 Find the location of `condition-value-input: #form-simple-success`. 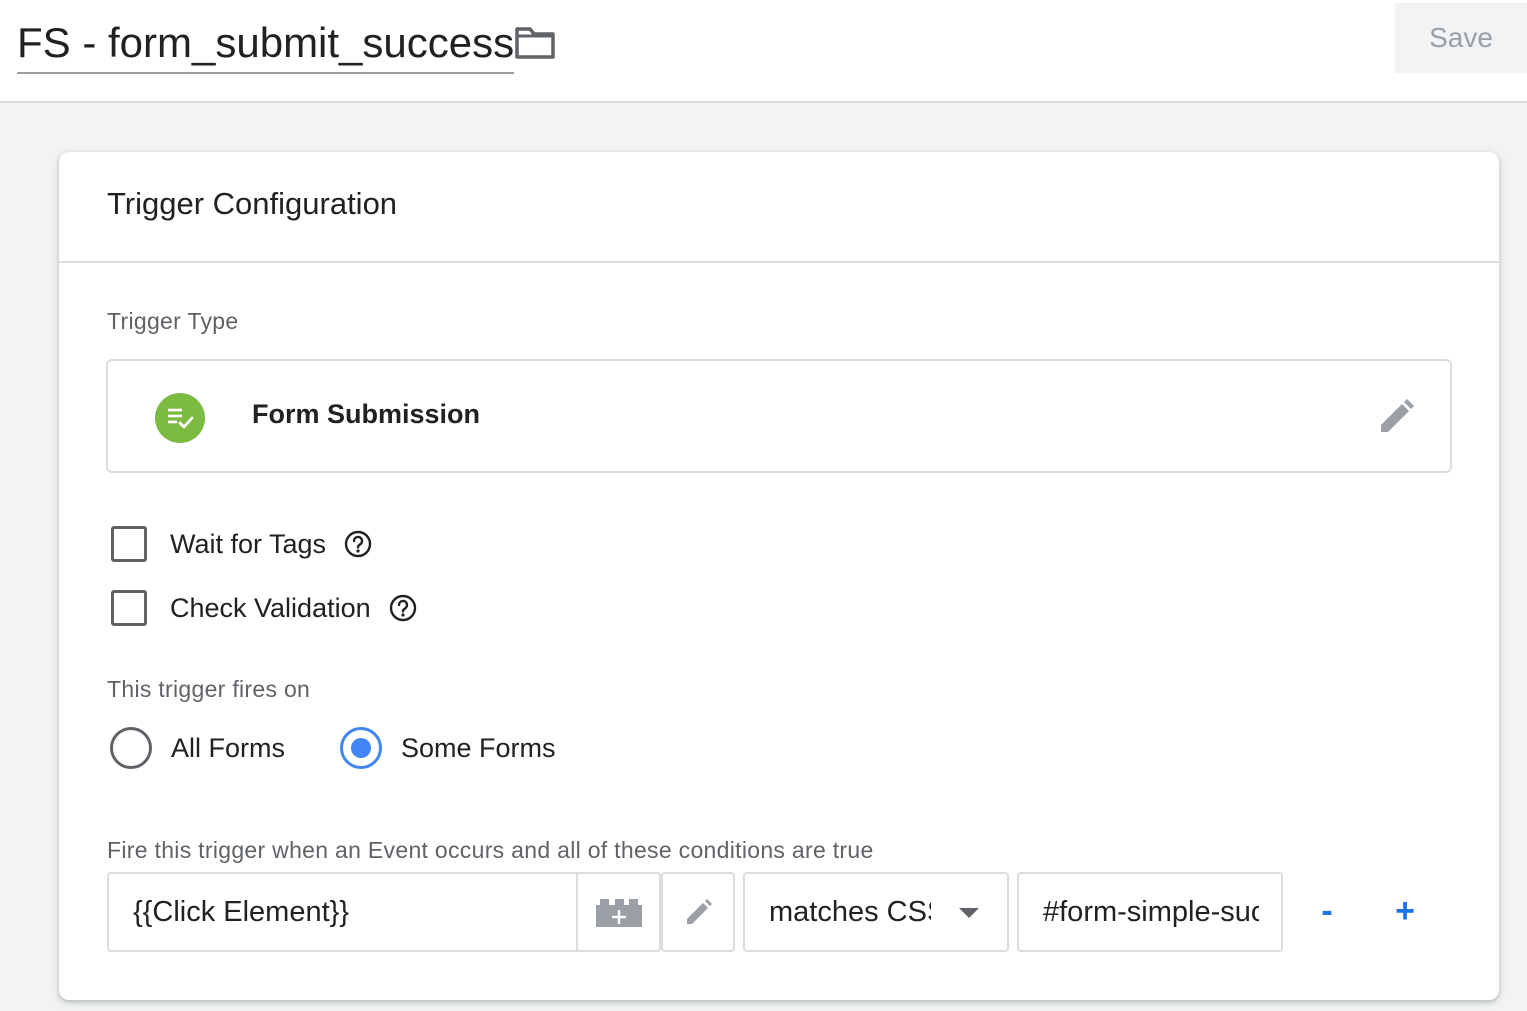

condition-value-input: #form-simple-success is located at coordinates (1150, 912).